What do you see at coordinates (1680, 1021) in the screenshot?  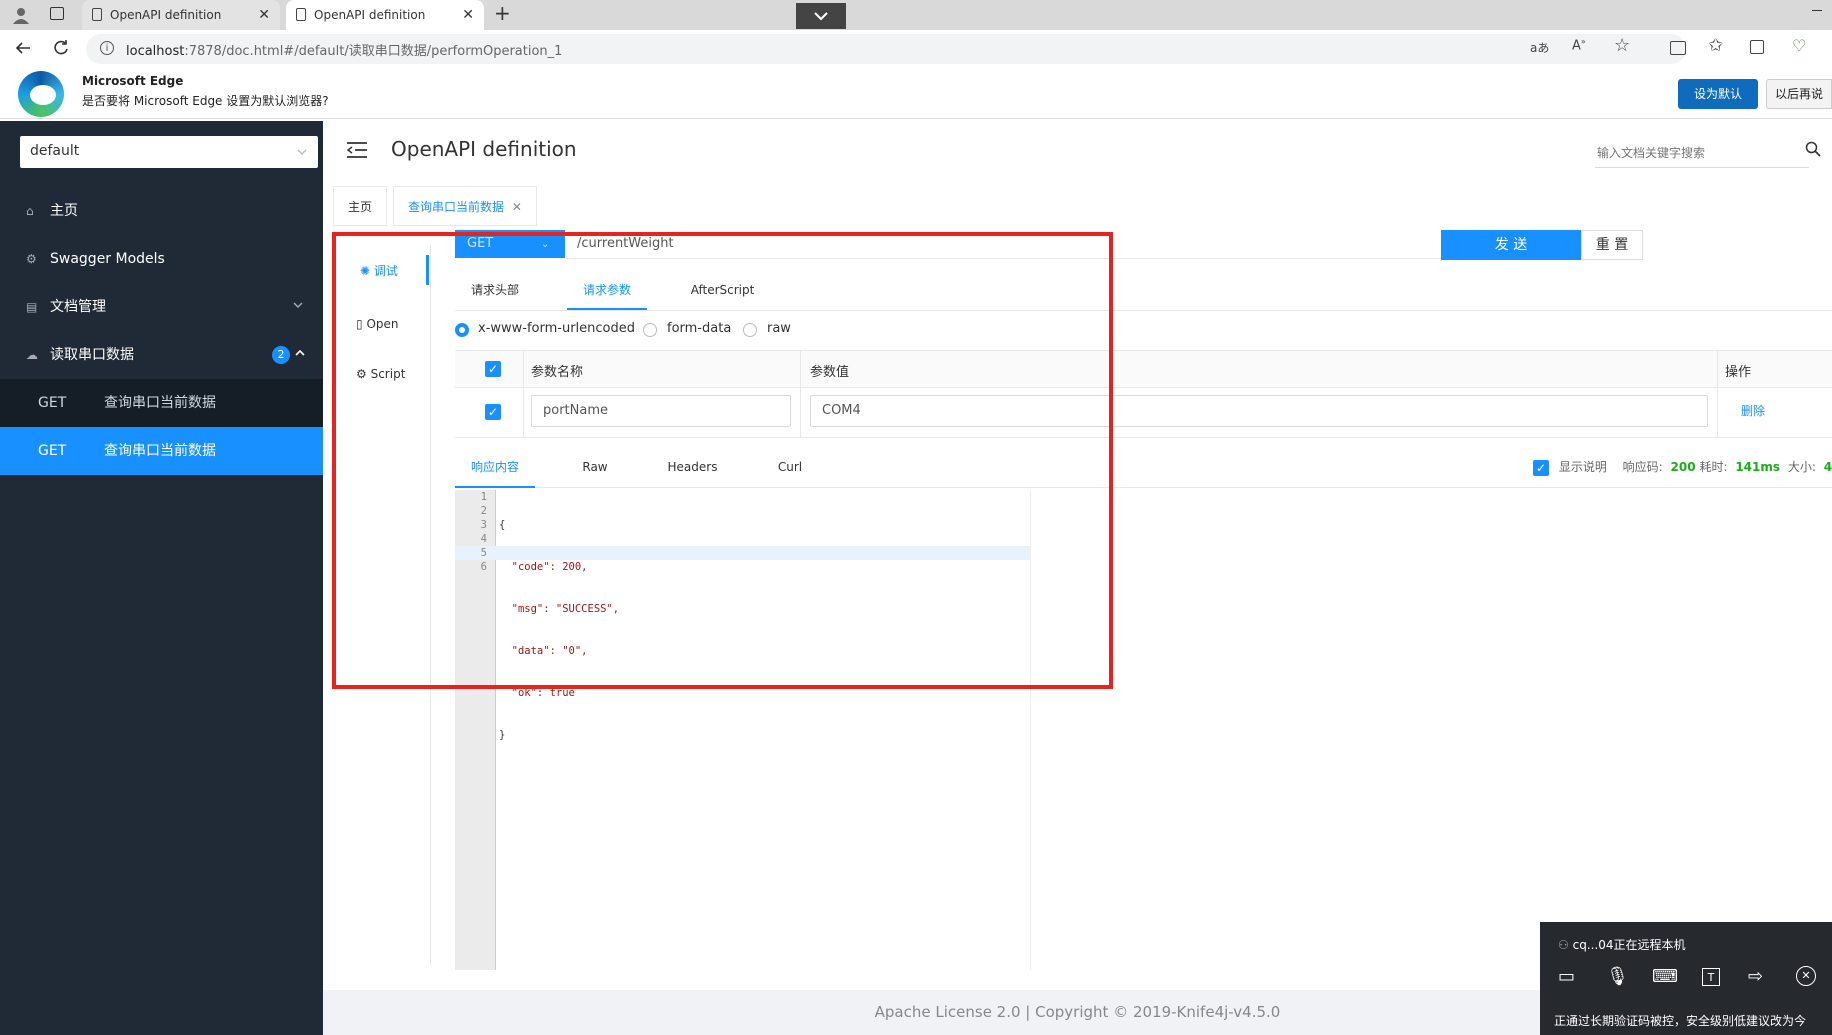 I see `remote-warning: 正通过长期验证码被控，安全级别低建议改为今` at bounding box center [1680, 1021].